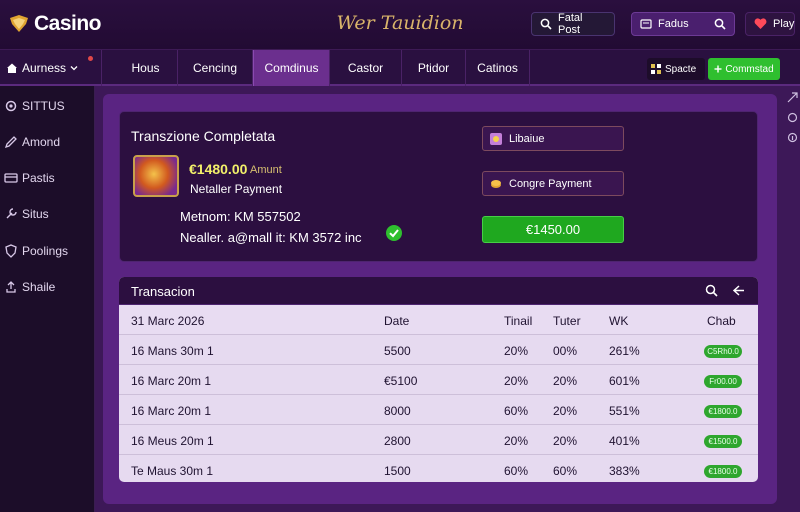 The height and width of the screenshot is (512, 800). I want to click on row-amount: 2800, so click(397, 441).